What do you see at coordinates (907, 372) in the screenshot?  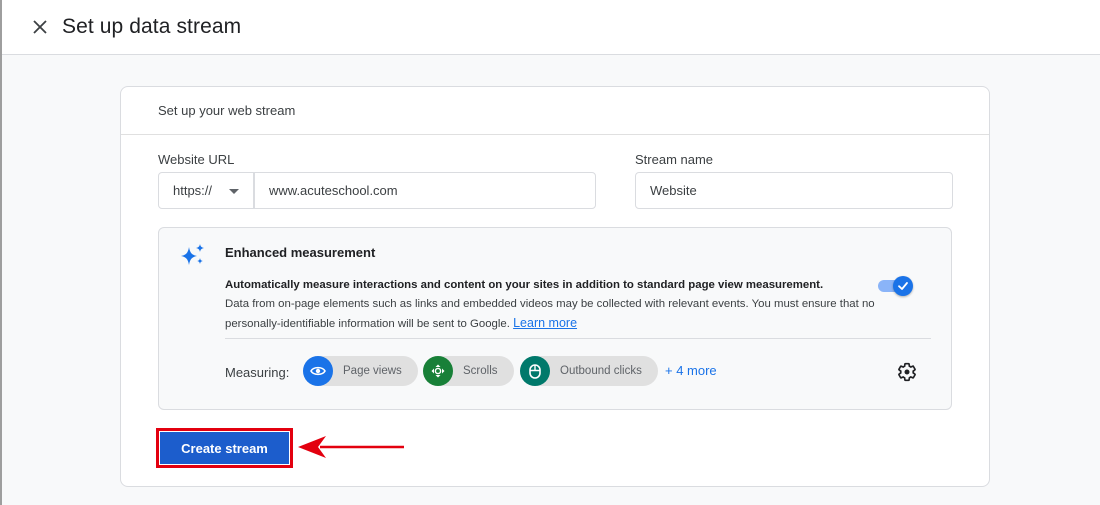 I see `gear-icon` at bounding box center [907, 372].